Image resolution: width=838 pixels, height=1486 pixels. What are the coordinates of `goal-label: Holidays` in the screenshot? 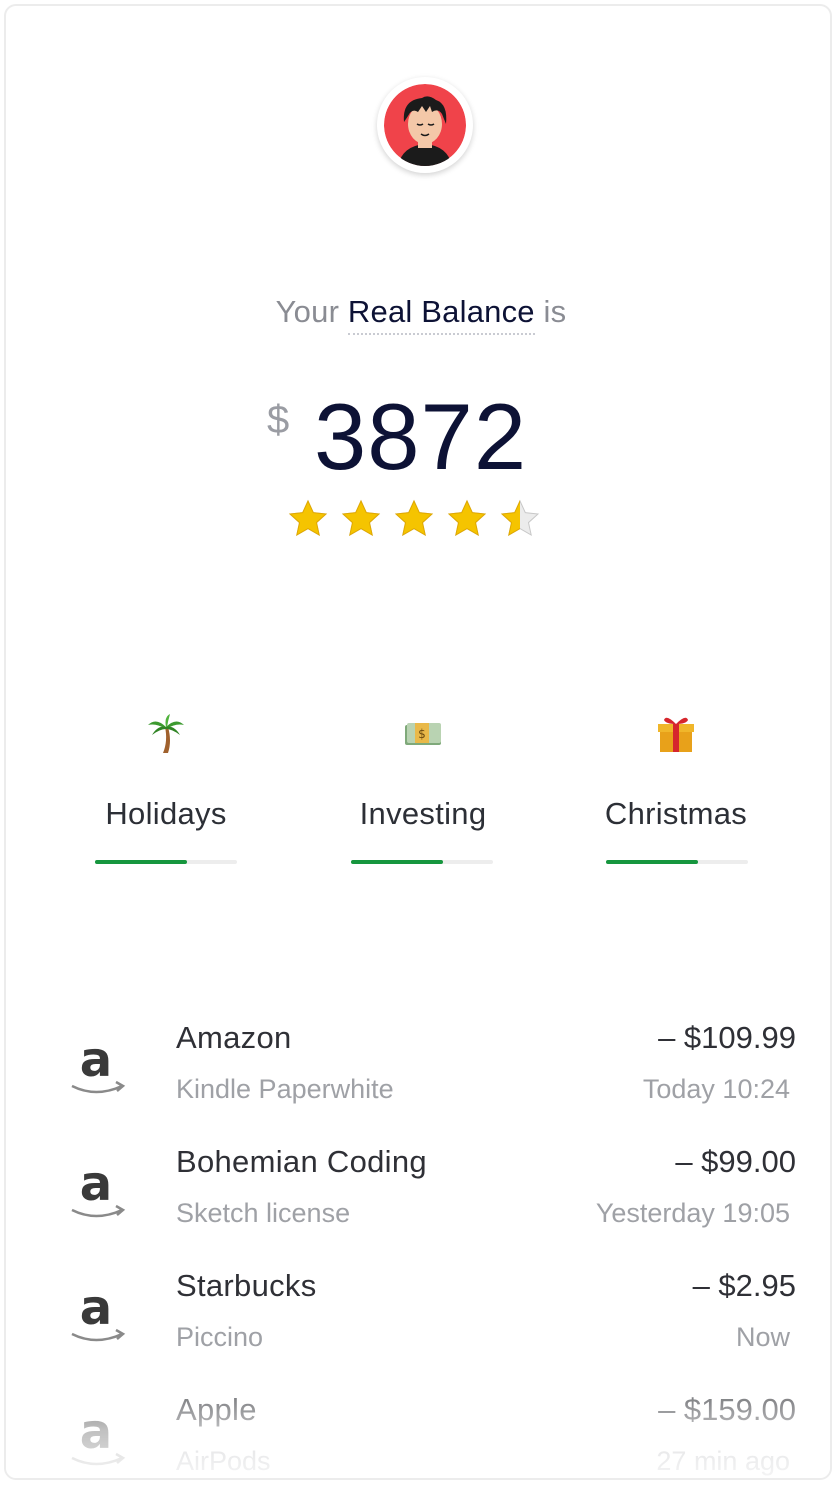 It's located at (166, 813).